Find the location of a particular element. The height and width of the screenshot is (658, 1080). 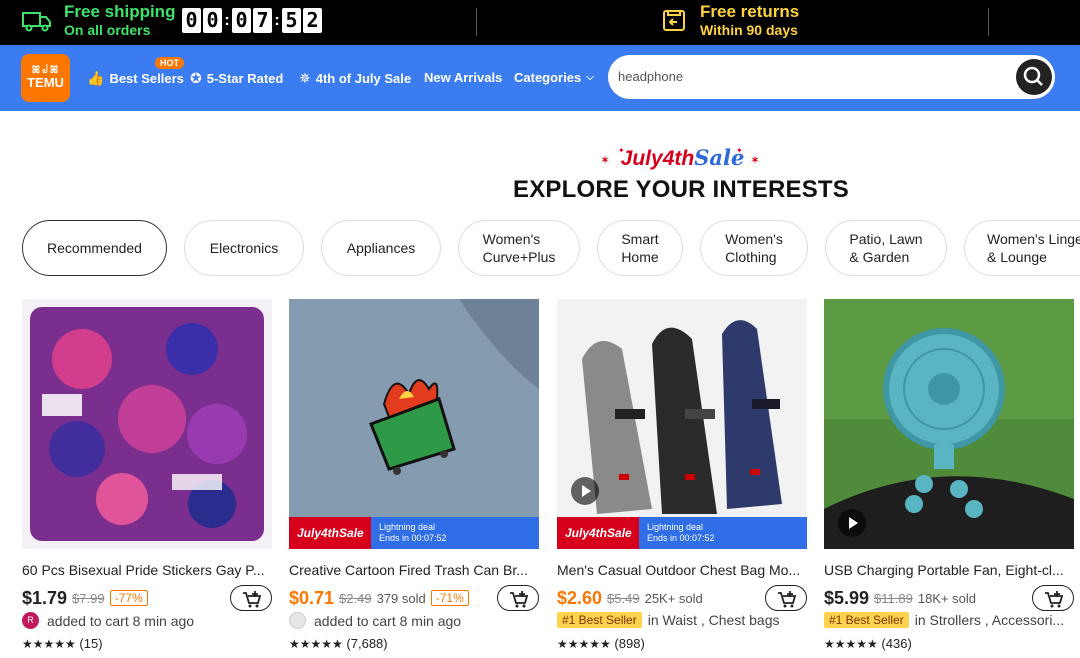

deal-info: Lightning deal Ends in 00:07:52 is located at coordinates (413, 533).